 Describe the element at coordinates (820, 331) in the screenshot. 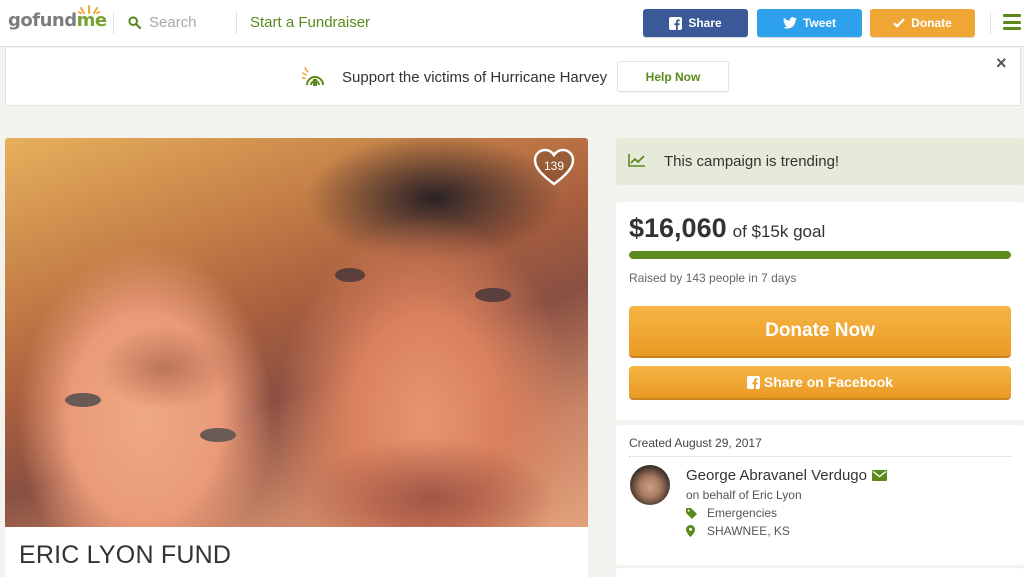

I see `donate-now-button: Donate Now` at that location.